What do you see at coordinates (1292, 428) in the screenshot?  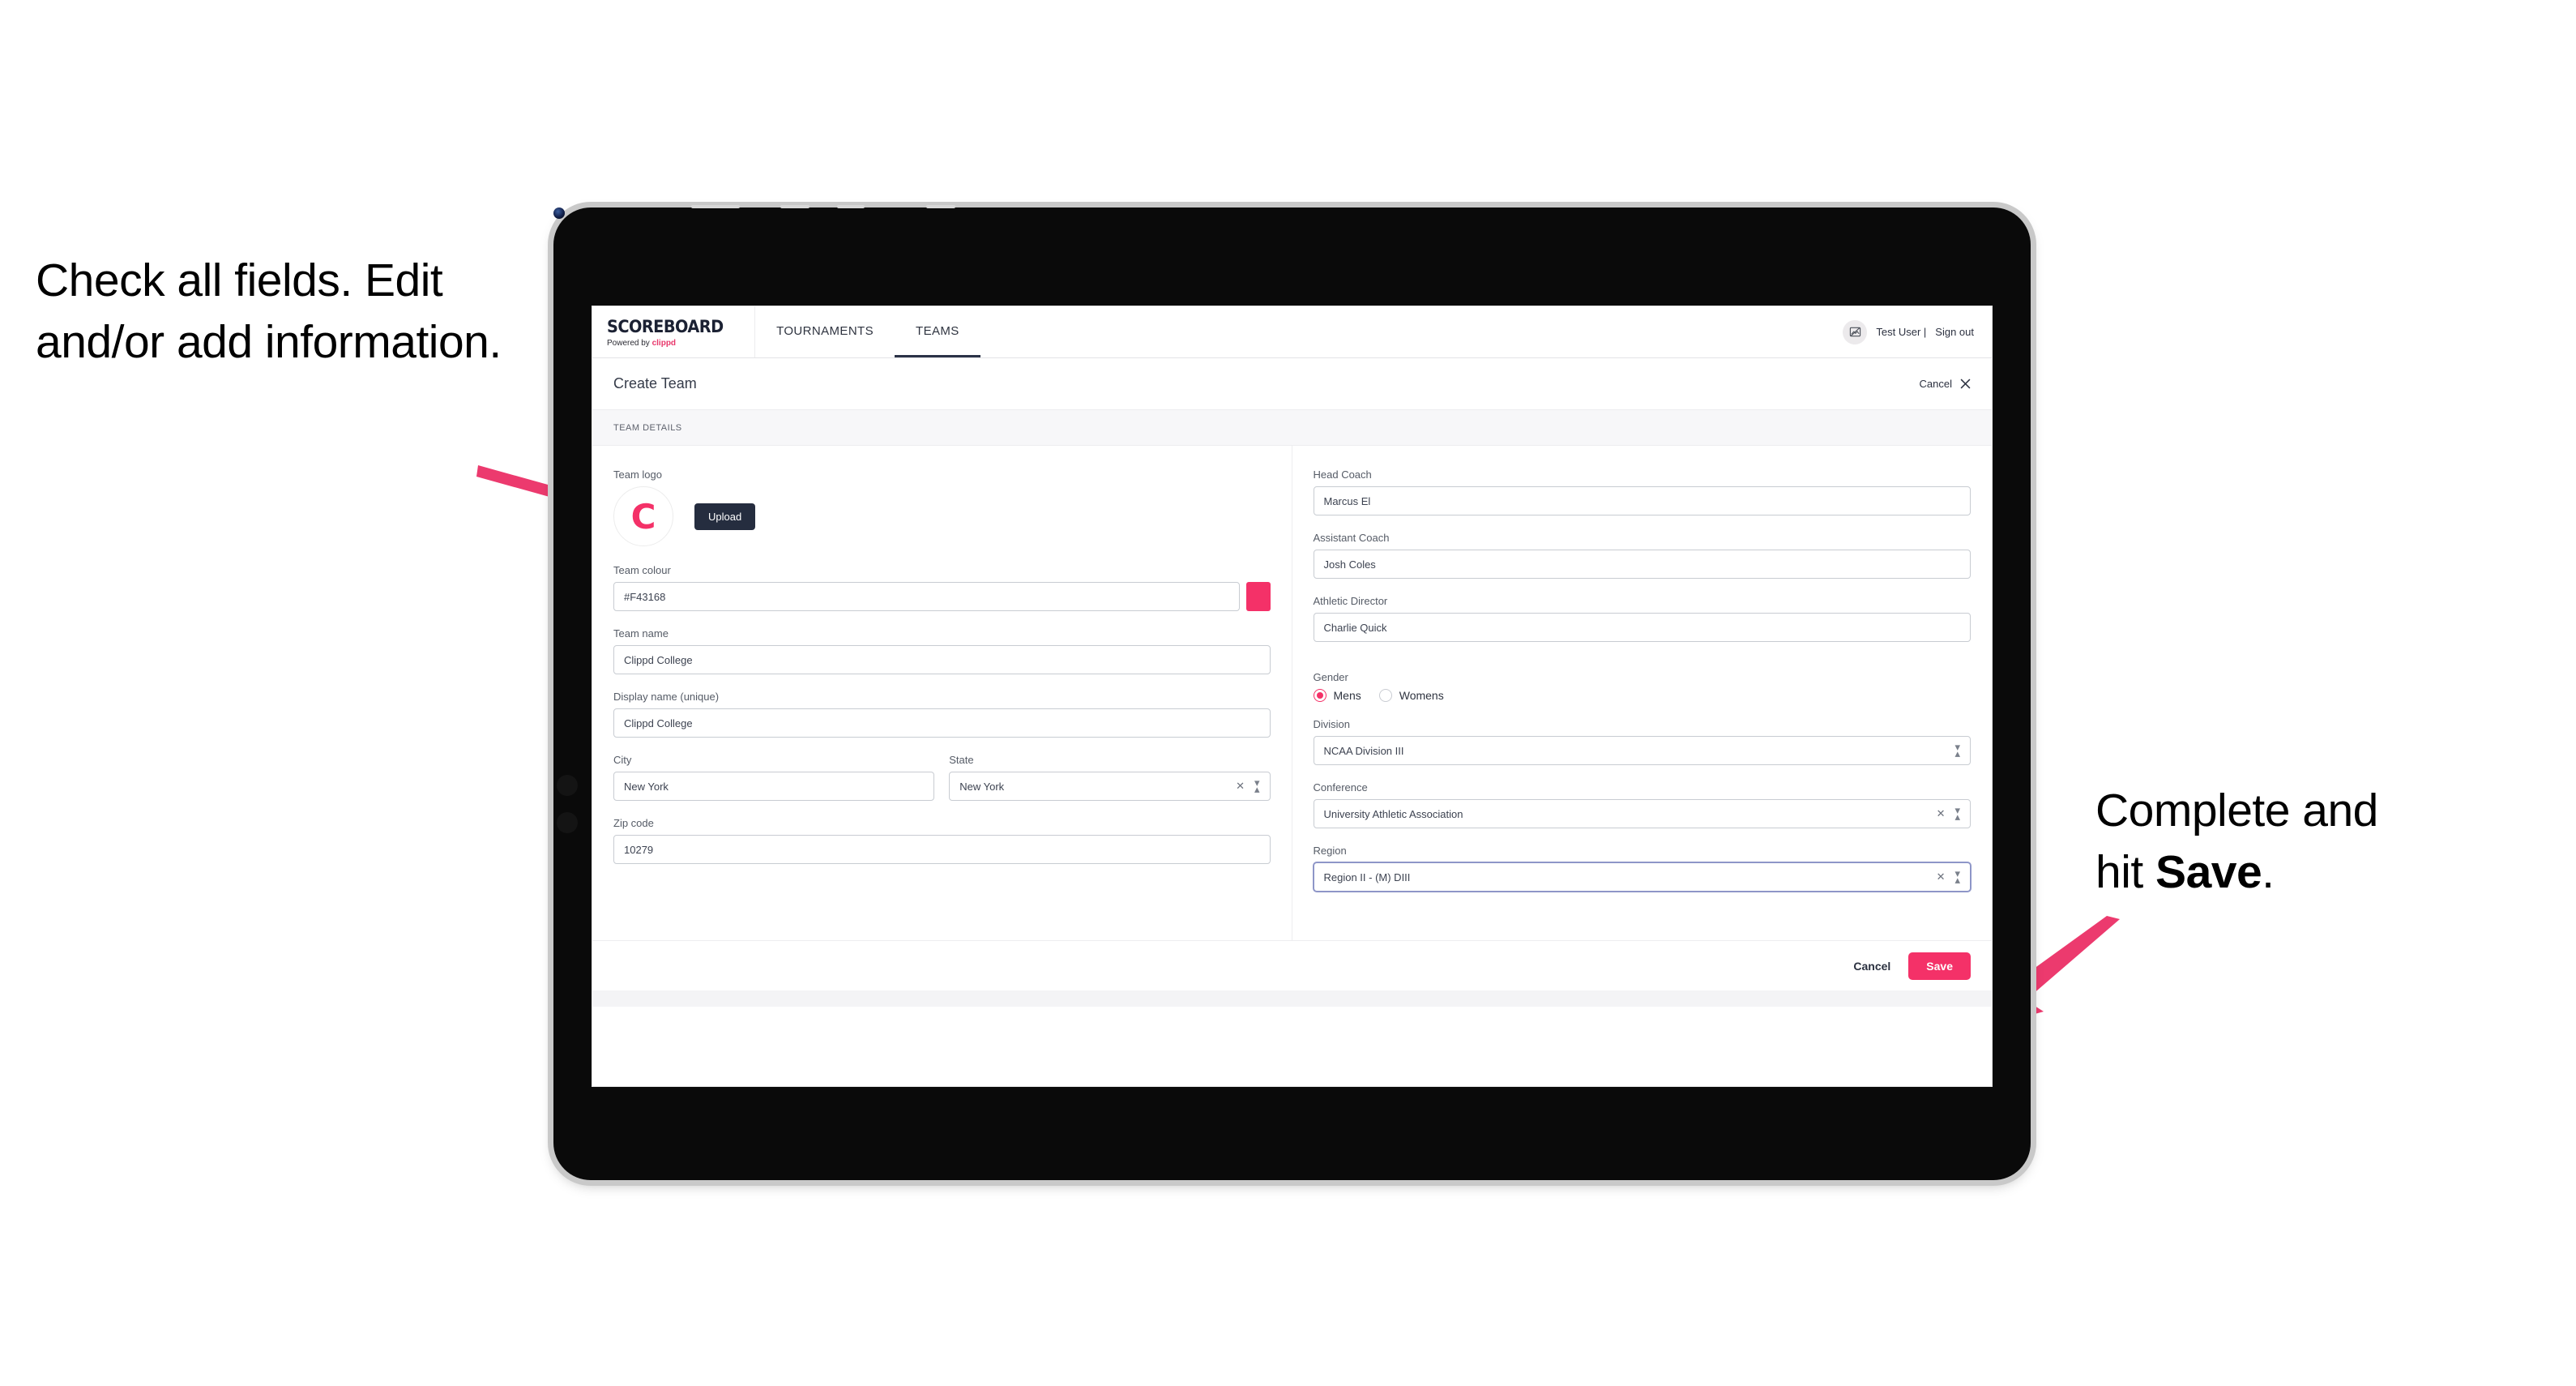 I see `section-header-team-details: TEAM DETAILS` at bounding box center [1292, 428].